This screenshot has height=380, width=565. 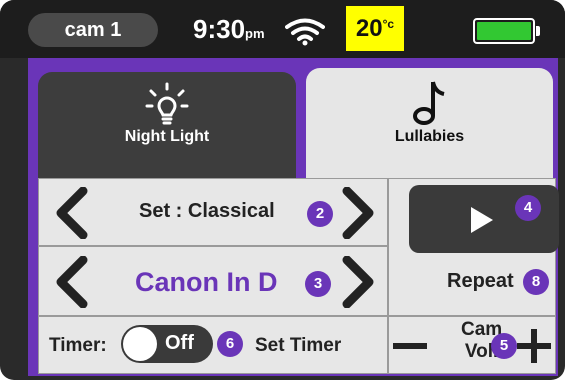 I want to click on play-icon, so click(x=482, y=220).